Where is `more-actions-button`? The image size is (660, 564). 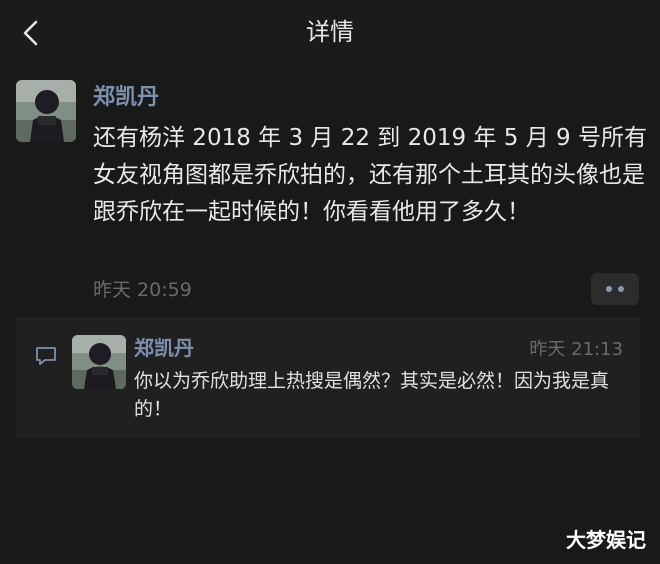
more-actions-button is located at coordinates (615, 289).